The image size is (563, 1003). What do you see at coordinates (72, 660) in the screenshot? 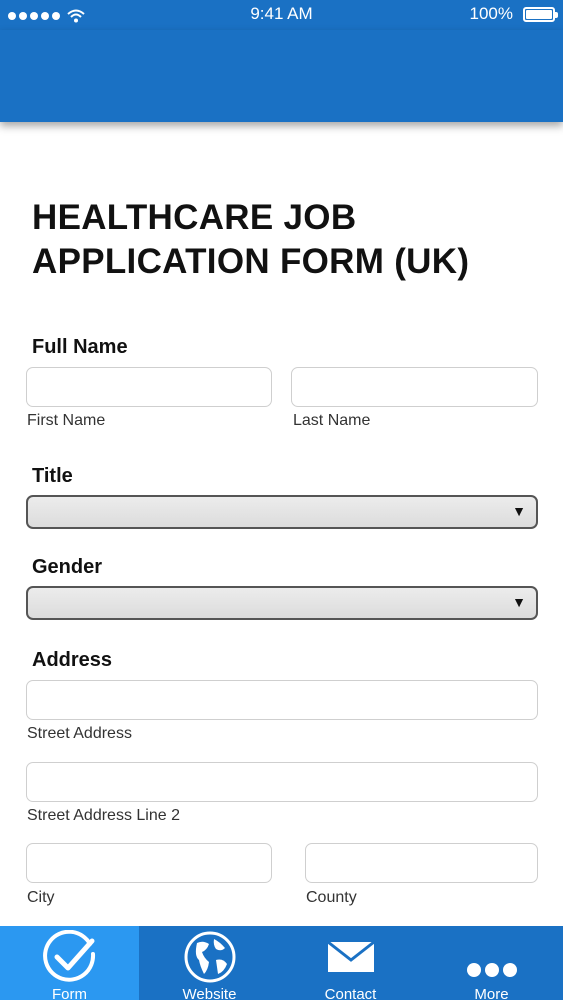
I see `address-label: Address` at bounding box center [72, 660].